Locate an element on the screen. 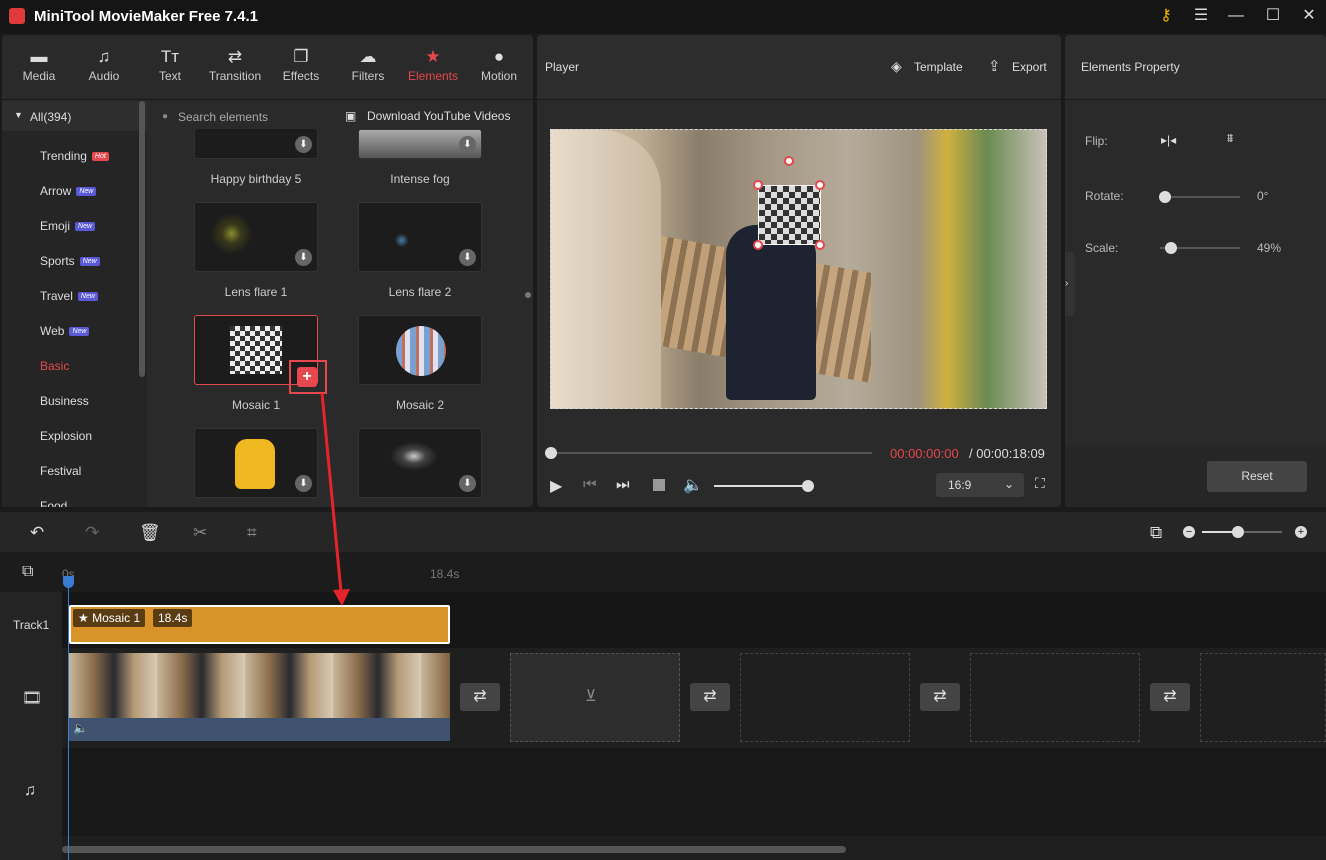 The width and height of the screenshot is (1326, 860). annotation-arrow is located at coordinates (335, 499).